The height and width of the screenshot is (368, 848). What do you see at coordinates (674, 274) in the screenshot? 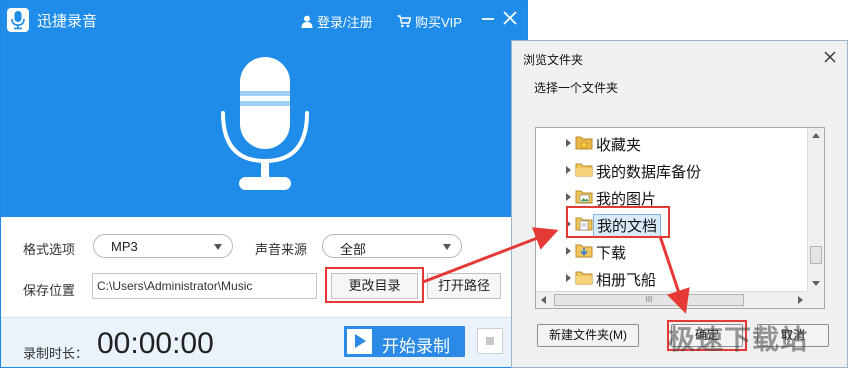
I see `arrow-to-ok` at bounding box center [674, 274].